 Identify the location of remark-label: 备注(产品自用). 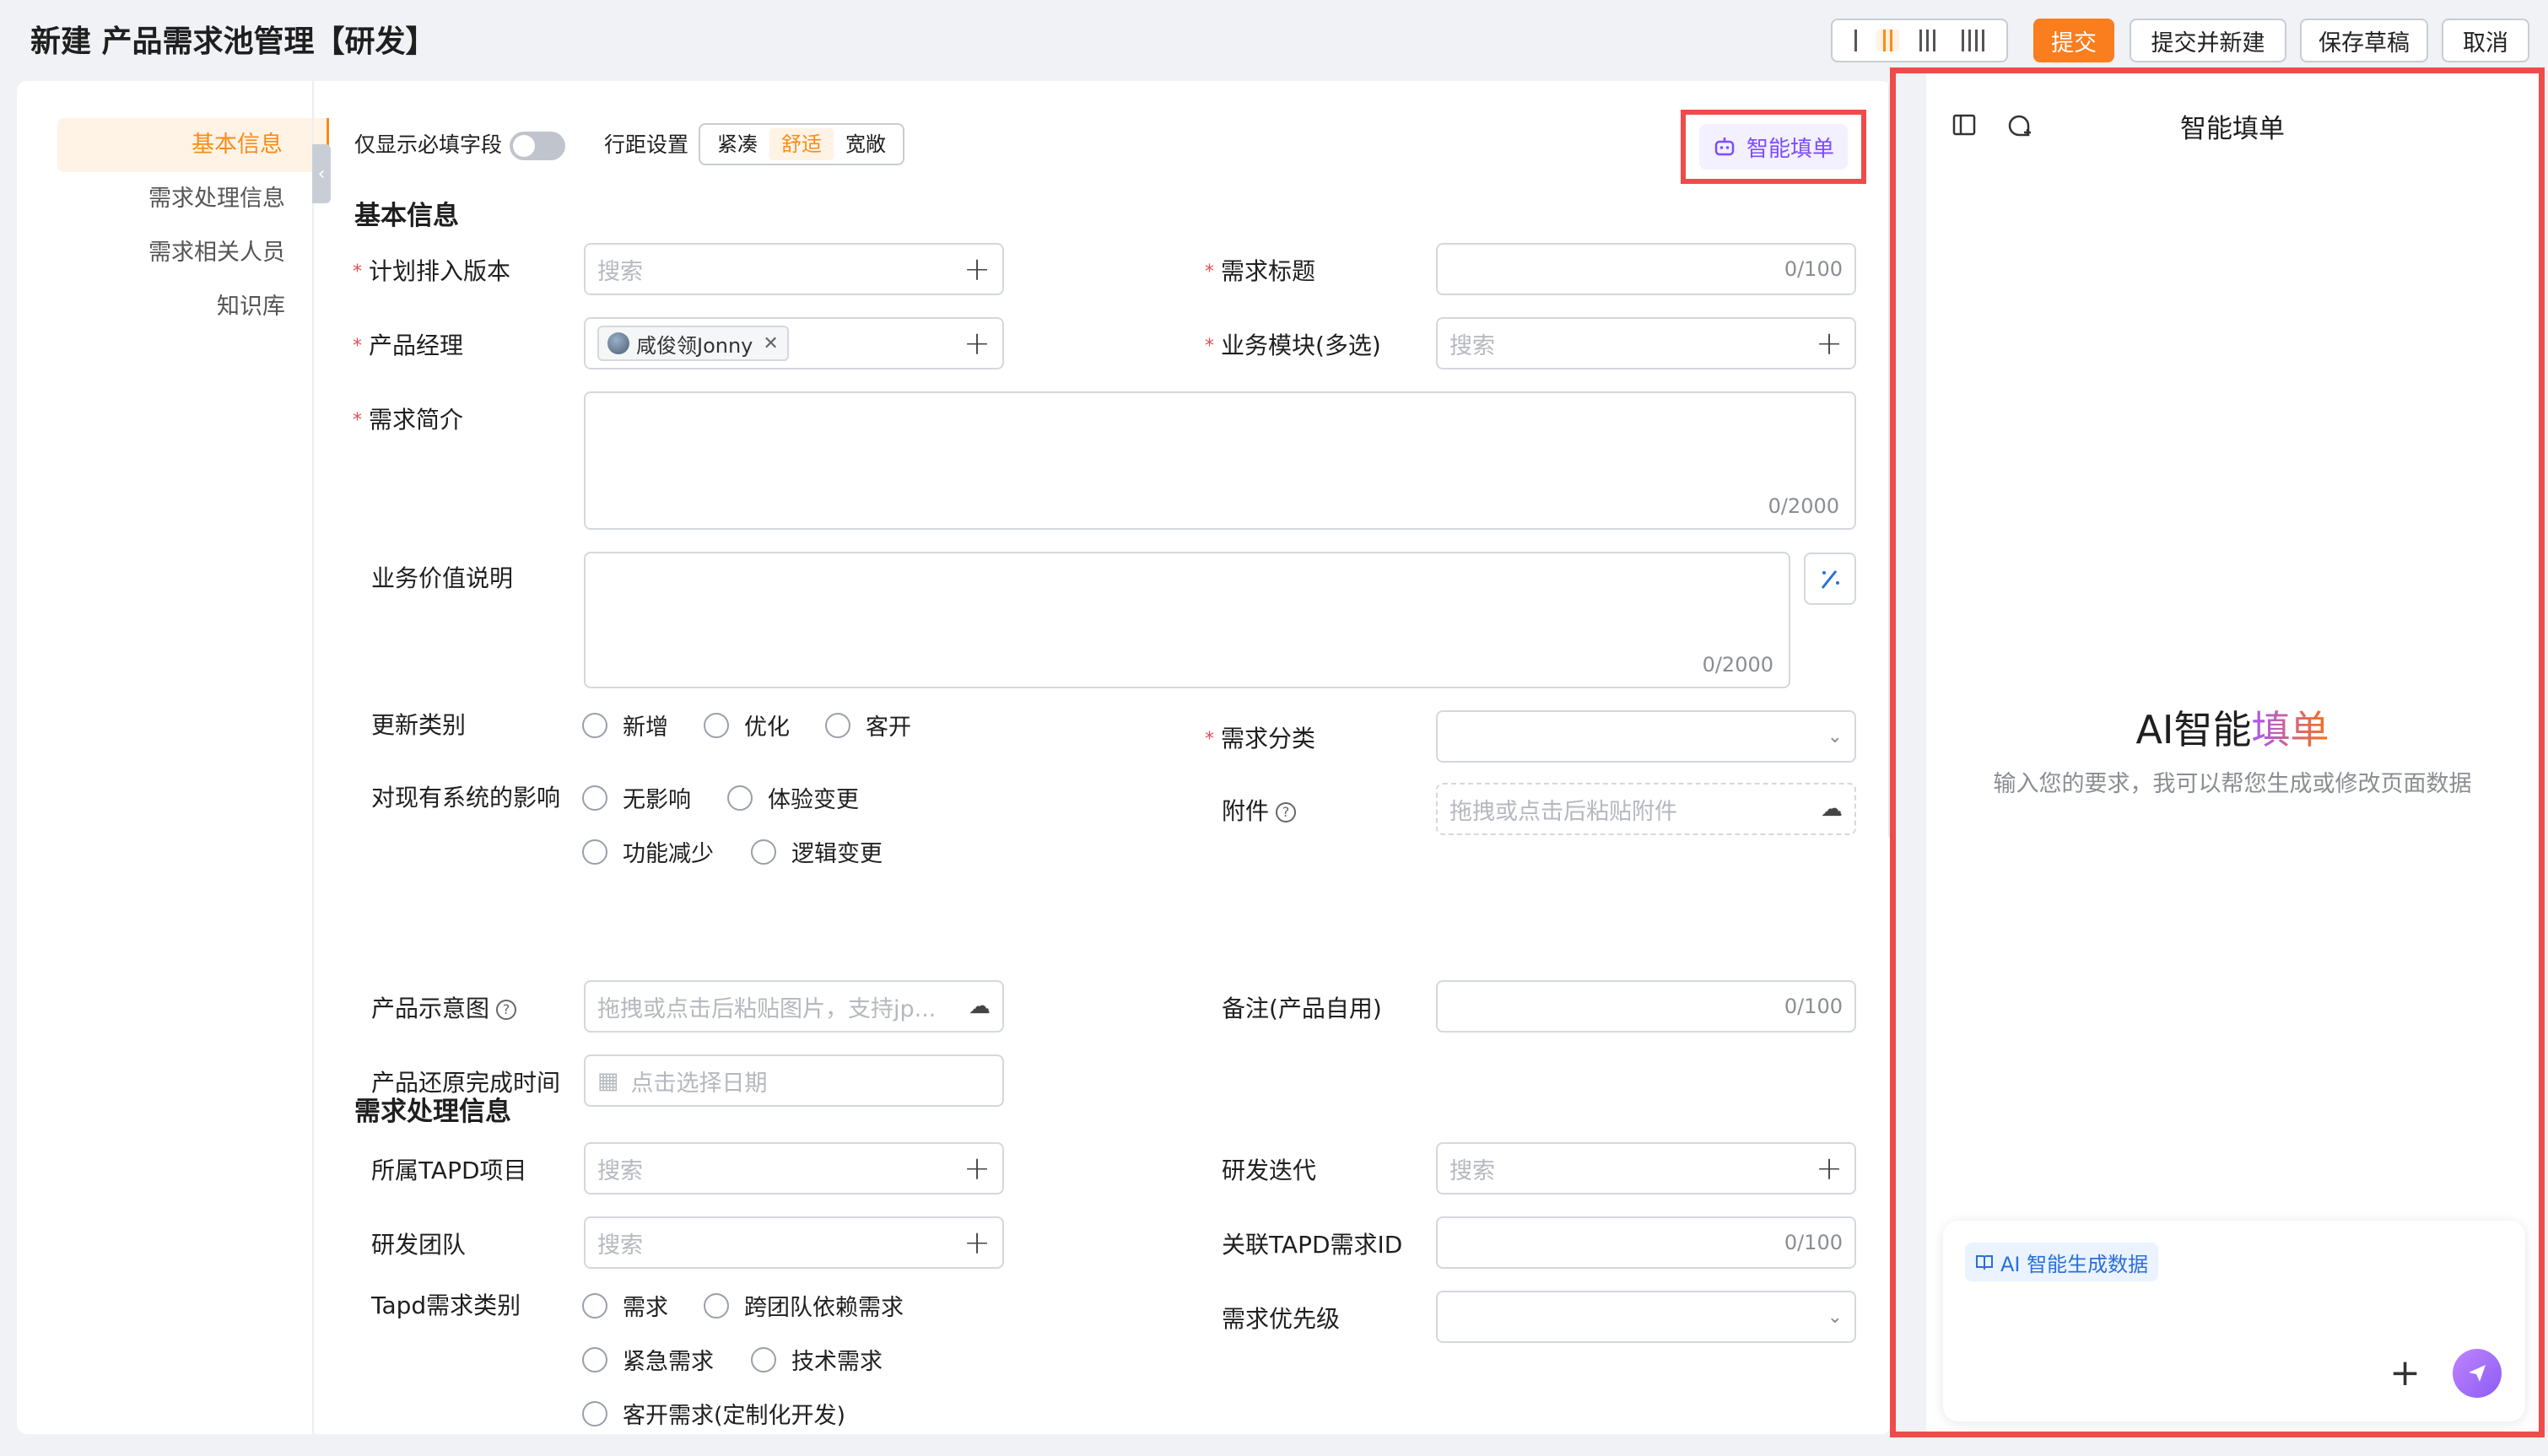
(1302, 1008).